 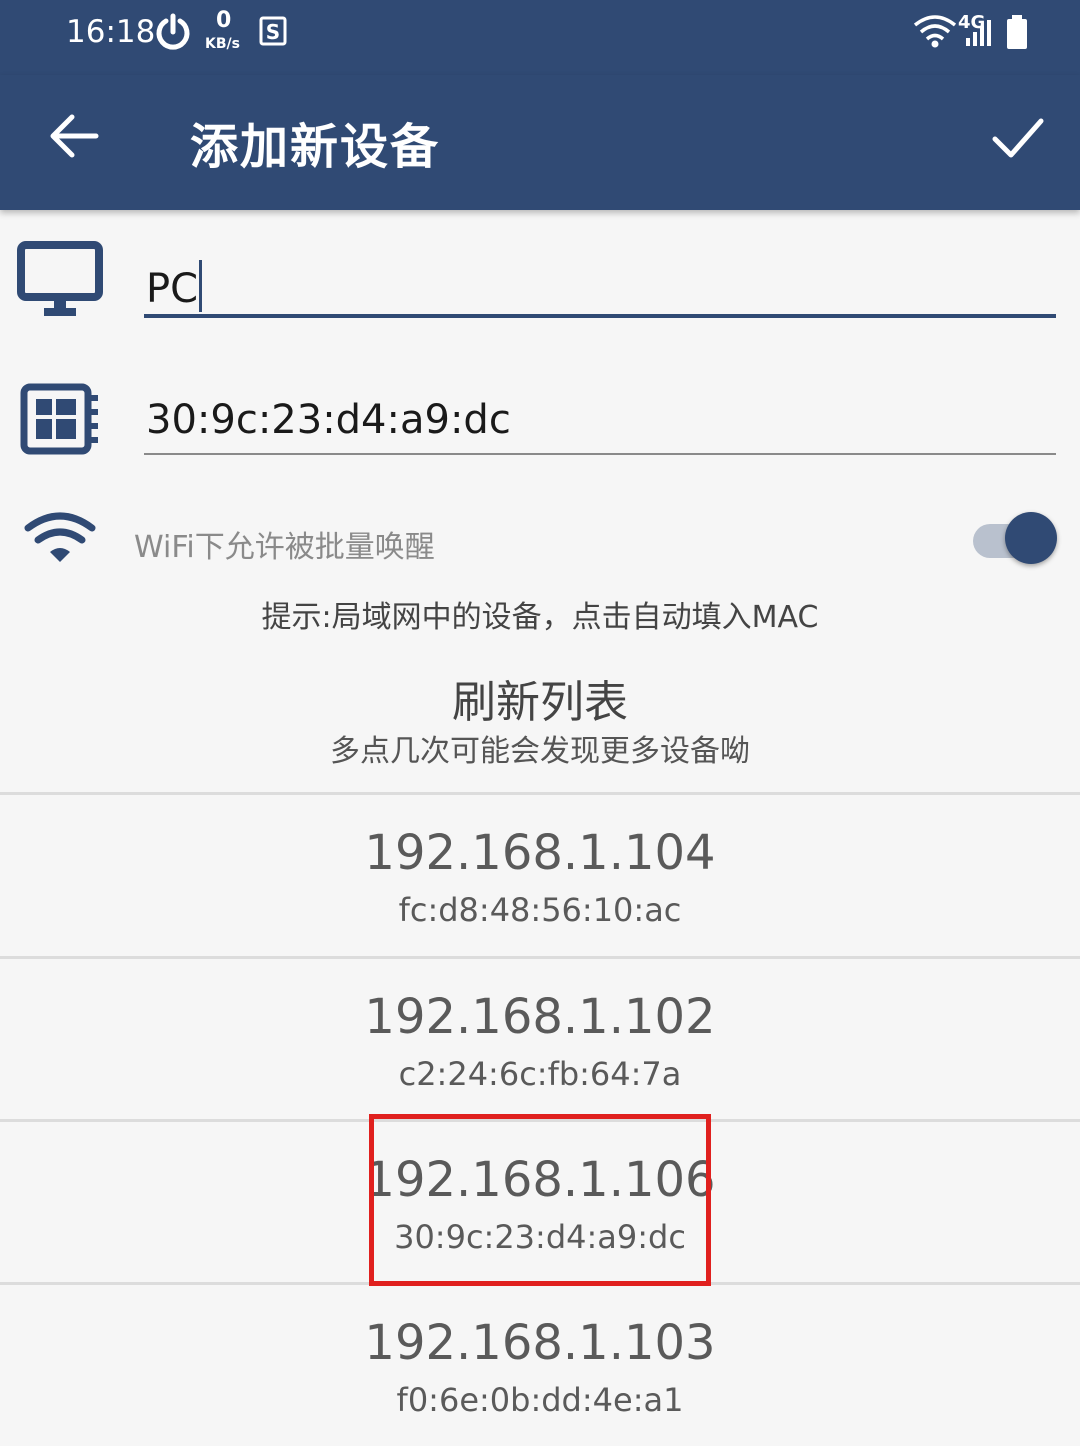 What do you see at coordinates (75, 136) in the screenshot?
I see `arrow-back-icon` at bounding box center [75, 136].